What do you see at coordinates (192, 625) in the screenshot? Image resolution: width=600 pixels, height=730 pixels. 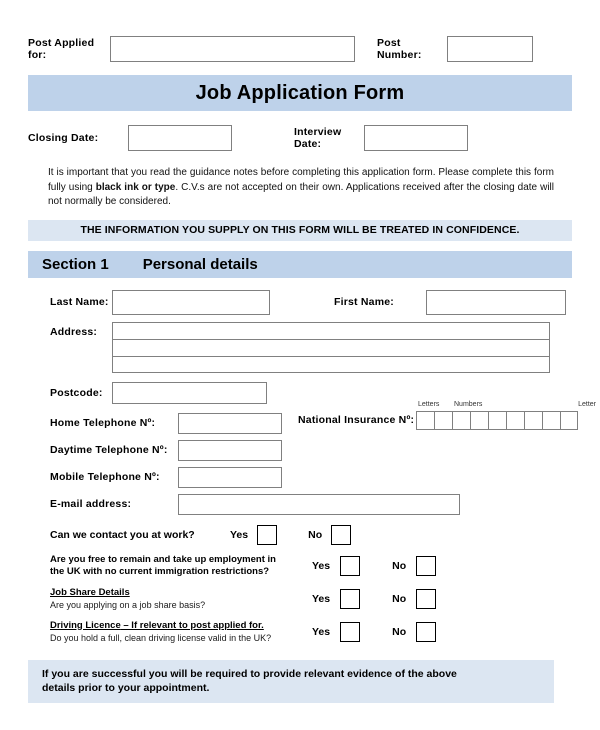 I see `driving-licence-heading-rest: – If relevant to post applied for.` at bounding box center [192, 625].